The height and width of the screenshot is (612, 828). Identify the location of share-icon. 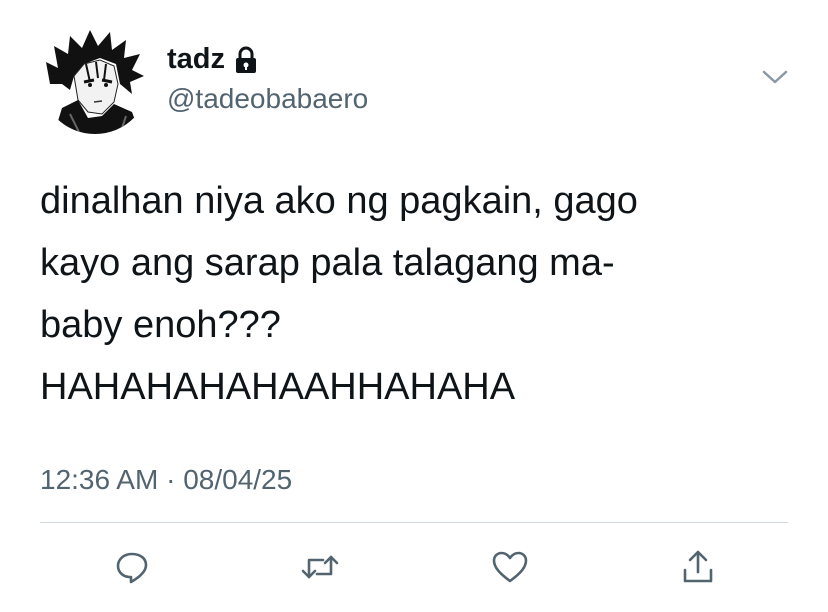
(698, 567).